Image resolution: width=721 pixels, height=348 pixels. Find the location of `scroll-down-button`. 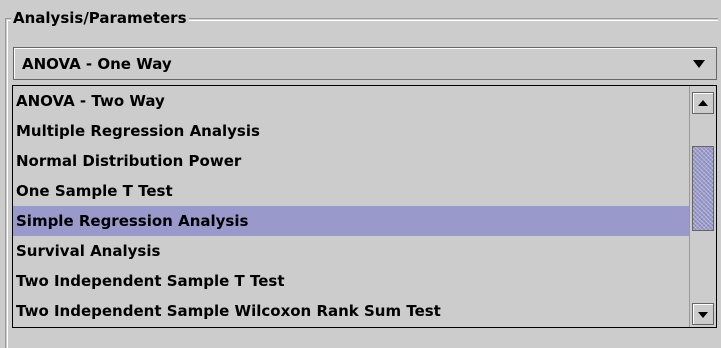

scroll-down-button is located at coordinates (703, 314).